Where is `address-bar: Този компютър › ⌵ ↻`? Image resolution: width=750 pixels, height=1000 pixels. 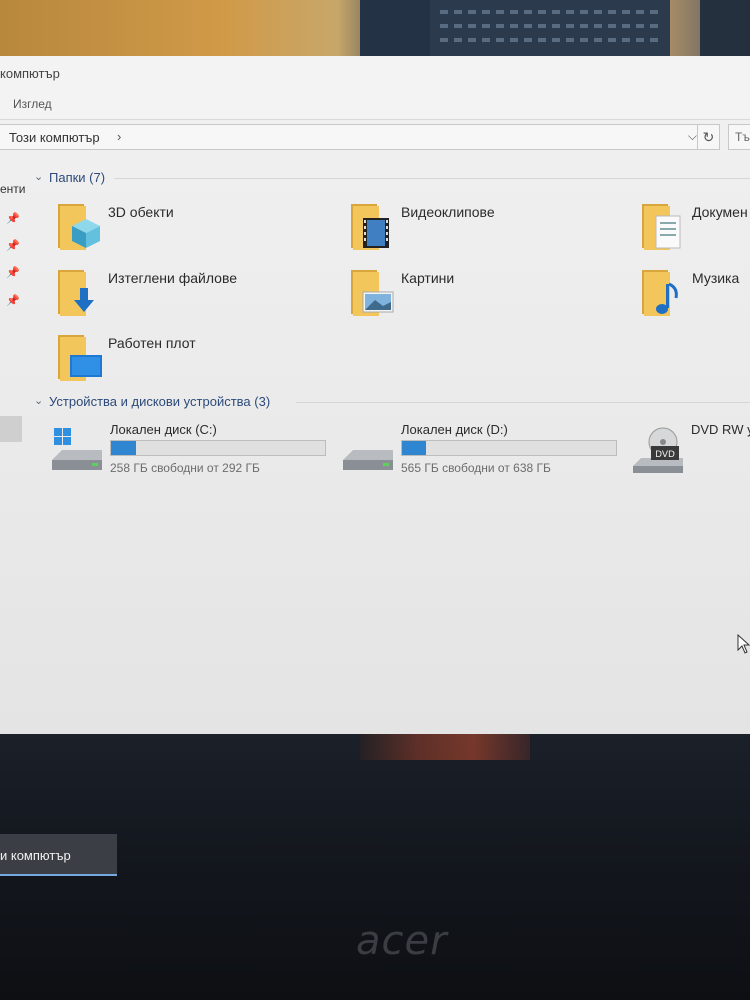
address-bar: Този компютър › ⌵ ↻ is located at coordinates (360, 137).